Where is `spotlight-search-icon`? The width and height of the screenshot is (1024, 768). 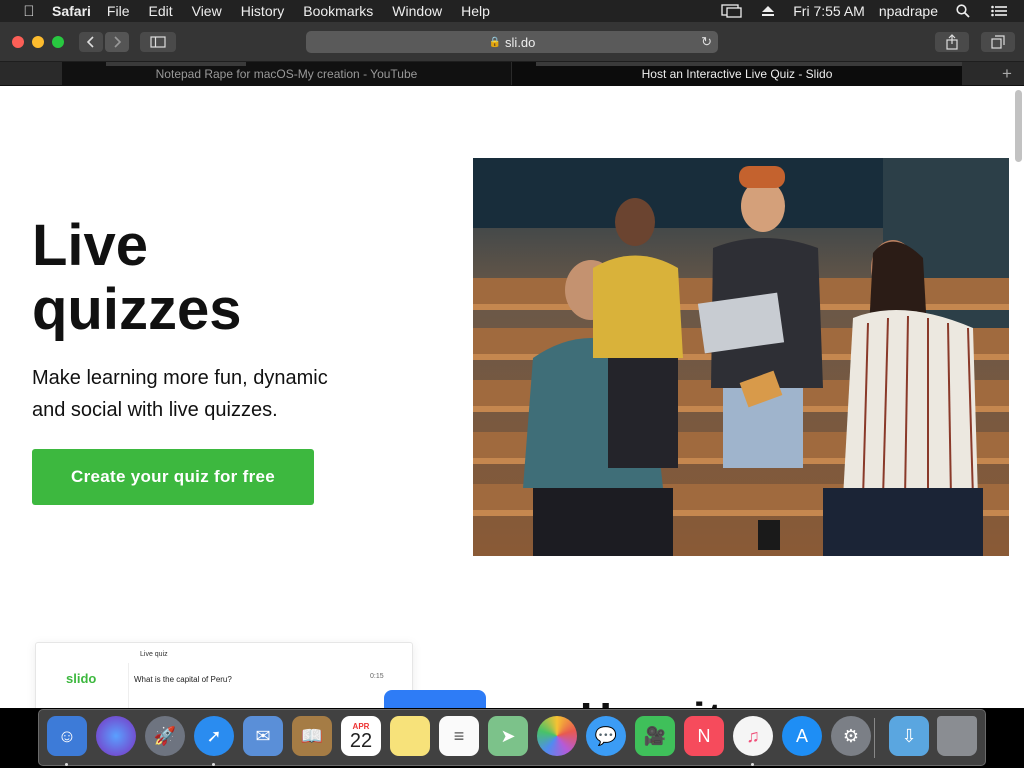 spotlight-search-icon is located at coordinates (963, 11).